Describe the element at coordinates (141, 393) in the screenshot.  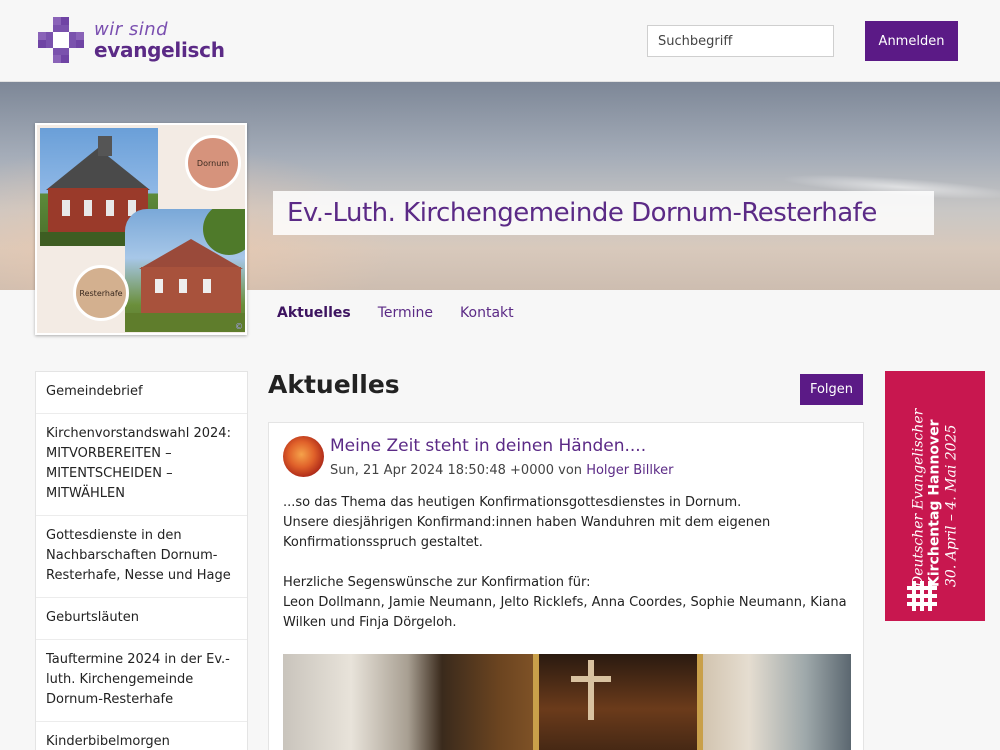
I see `sidebar-item-gemeindebrief: Gemeindebrief` at that location.